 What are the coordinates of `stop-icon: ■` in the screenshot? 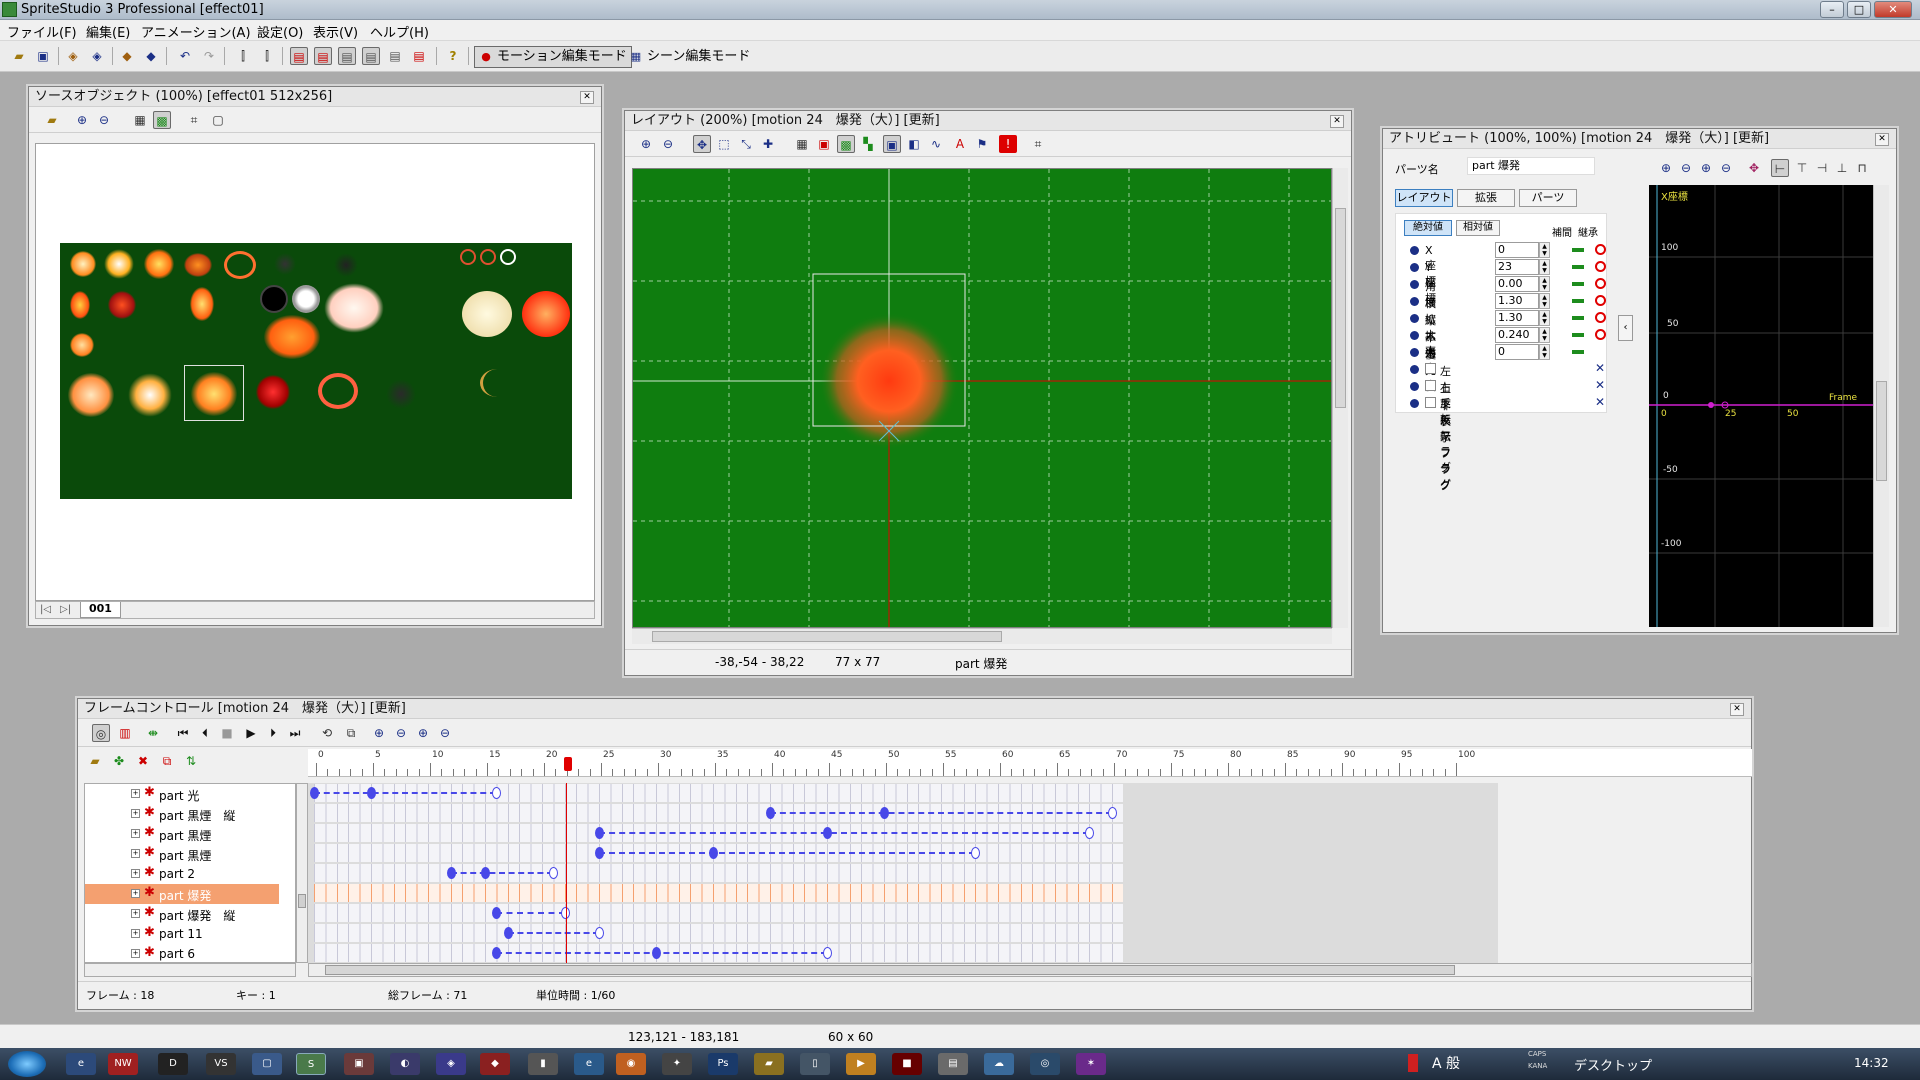 It's located at (227, 733).